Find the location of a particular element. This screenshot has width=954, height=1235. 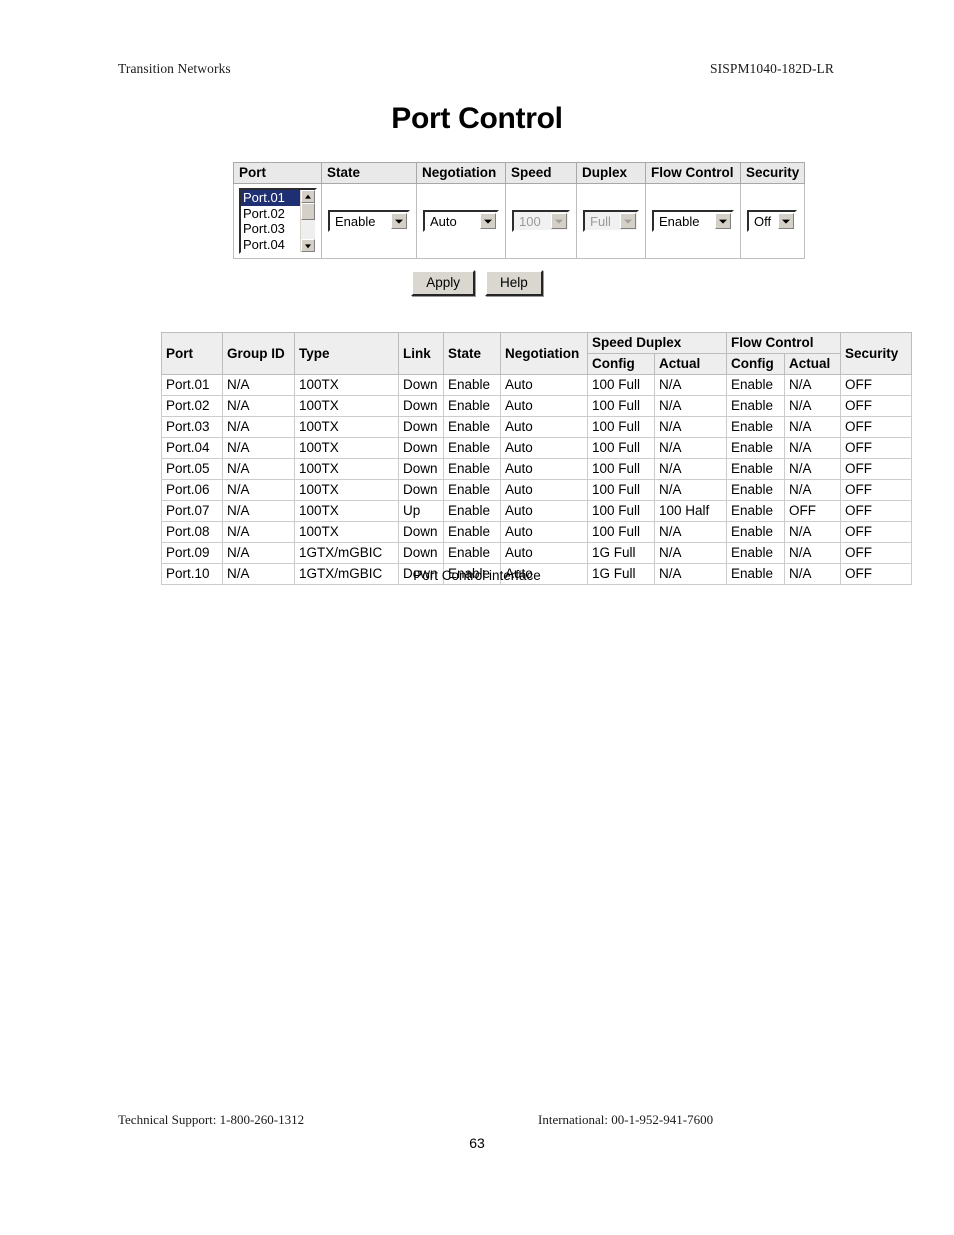

cell-port: Port.09 is located at coordinates (192, 553).